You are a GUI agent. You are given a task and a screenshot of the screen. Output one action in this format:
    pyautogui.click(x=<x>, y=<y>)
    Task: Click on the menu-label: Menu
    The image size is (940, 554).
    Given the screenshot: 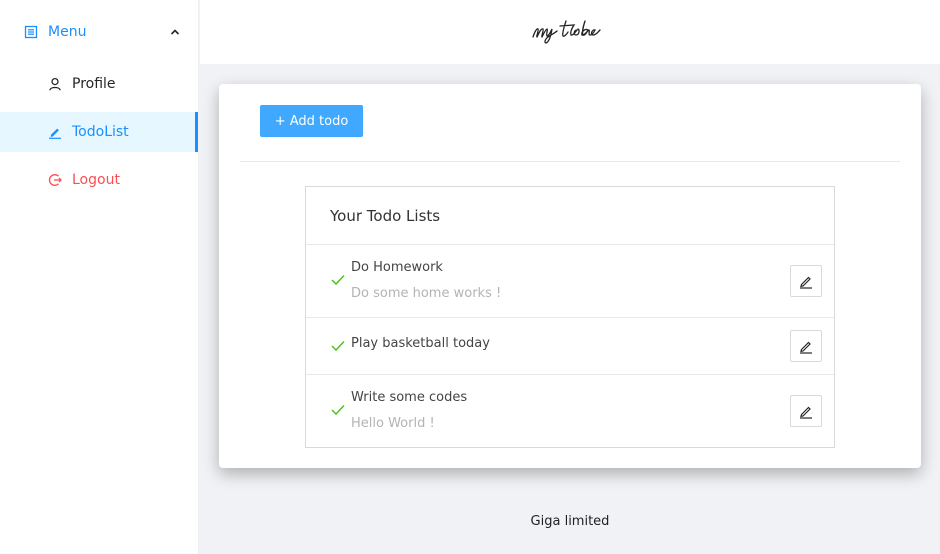 What is the action you would take?
    pyautogui.click(x=67, y=32)
    